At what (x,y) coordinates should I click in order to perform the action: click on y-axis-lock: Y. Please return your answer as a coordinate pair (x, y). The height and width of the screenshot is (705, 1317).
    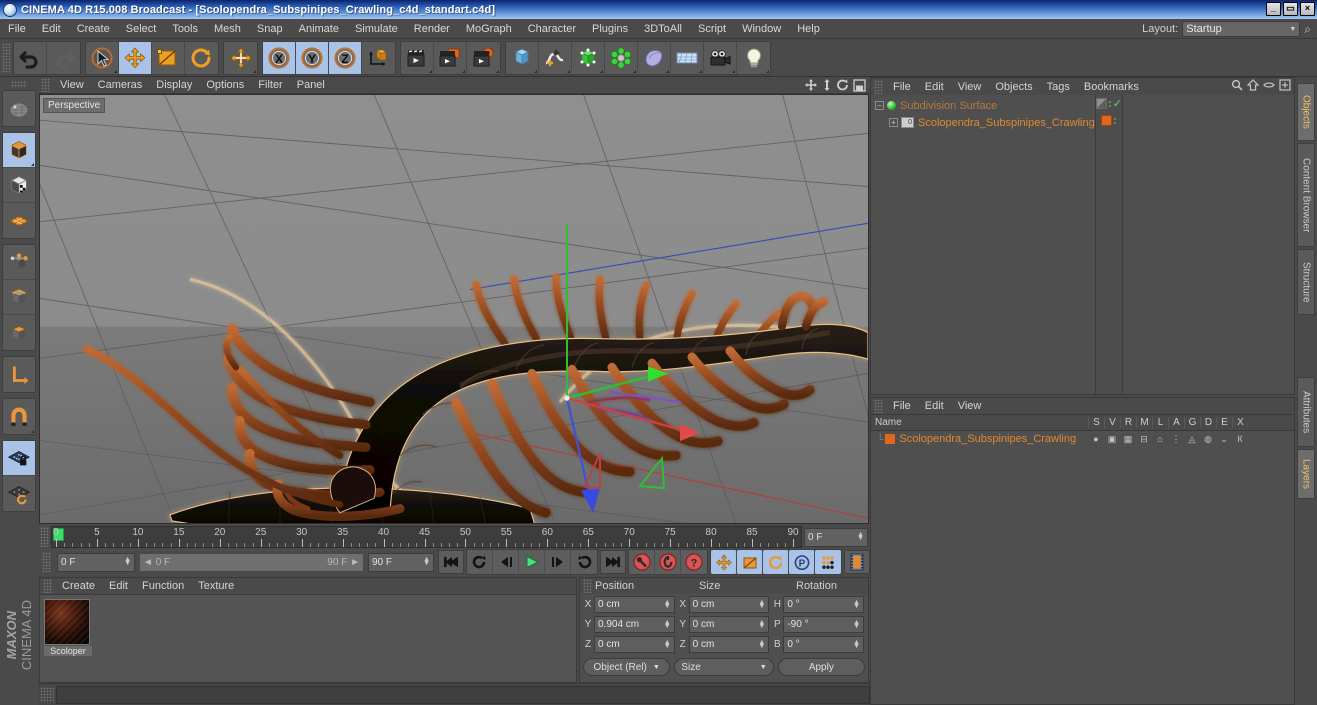
    Looking at the image, I should click on (312, 57).